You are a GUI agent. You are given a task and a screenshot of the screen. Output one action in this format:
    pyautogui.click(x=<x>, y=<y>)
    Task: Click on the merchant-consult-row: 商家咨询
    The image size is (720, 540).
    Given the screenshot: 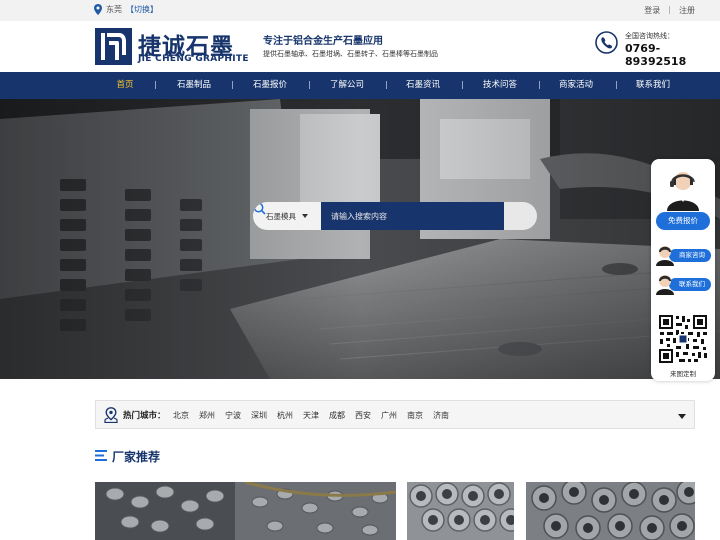 What is the action you would take?
    pyautogui.click(x=684, y=255)
    